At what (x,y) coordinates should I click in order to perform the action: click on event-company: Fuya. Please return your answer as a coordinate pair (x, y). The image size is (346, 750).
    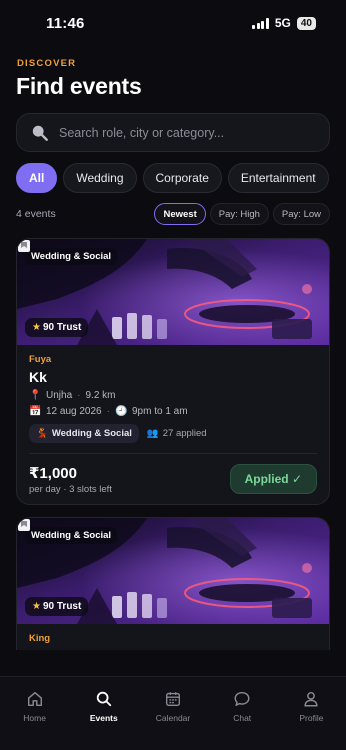
    Looking at the image, I should click on (40, 359).